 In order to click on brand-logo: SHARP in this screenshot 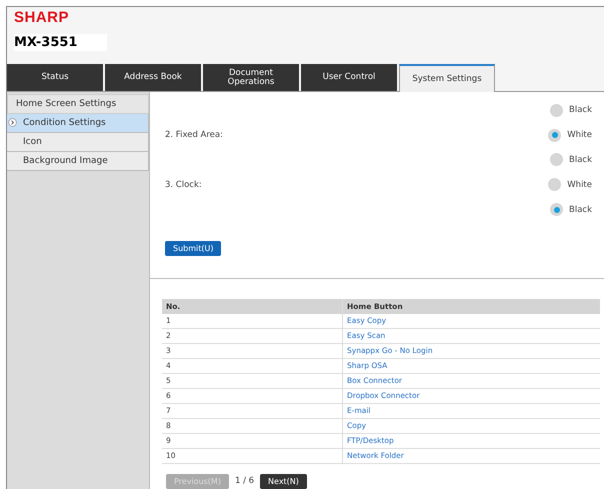, I will do `click(42, 17)`.